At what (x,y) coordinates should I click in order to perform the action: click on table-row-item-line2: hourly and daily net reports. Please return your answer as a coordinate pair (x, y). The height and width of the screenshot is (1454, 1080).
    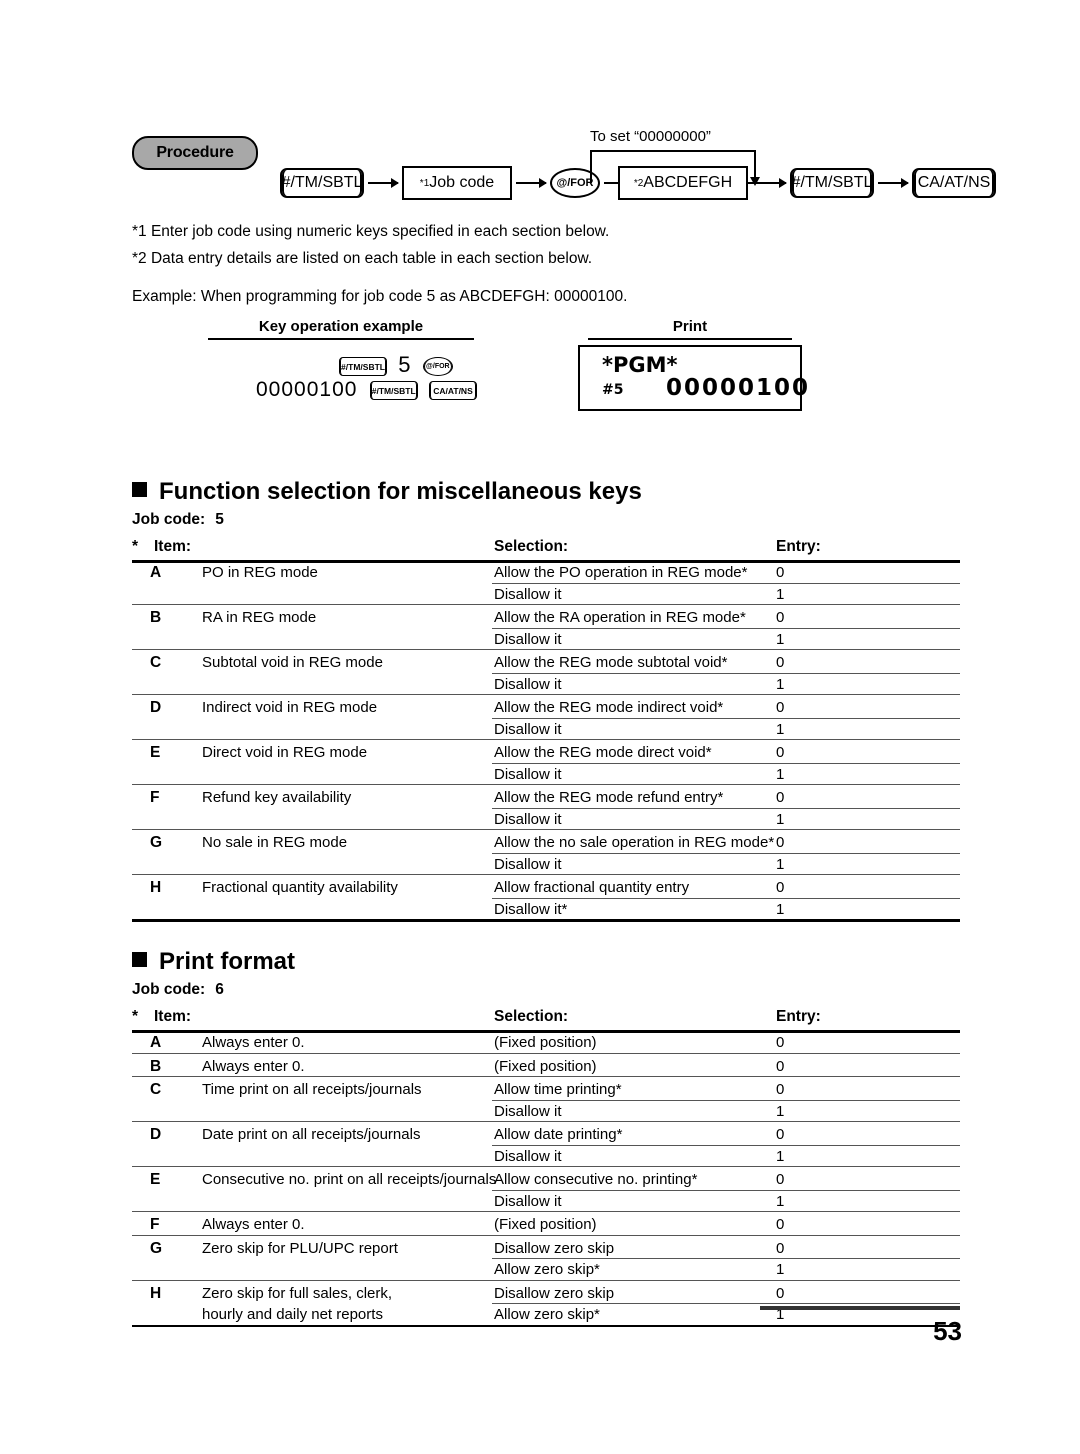
    Looking at the image, I should click on (292, 1314).